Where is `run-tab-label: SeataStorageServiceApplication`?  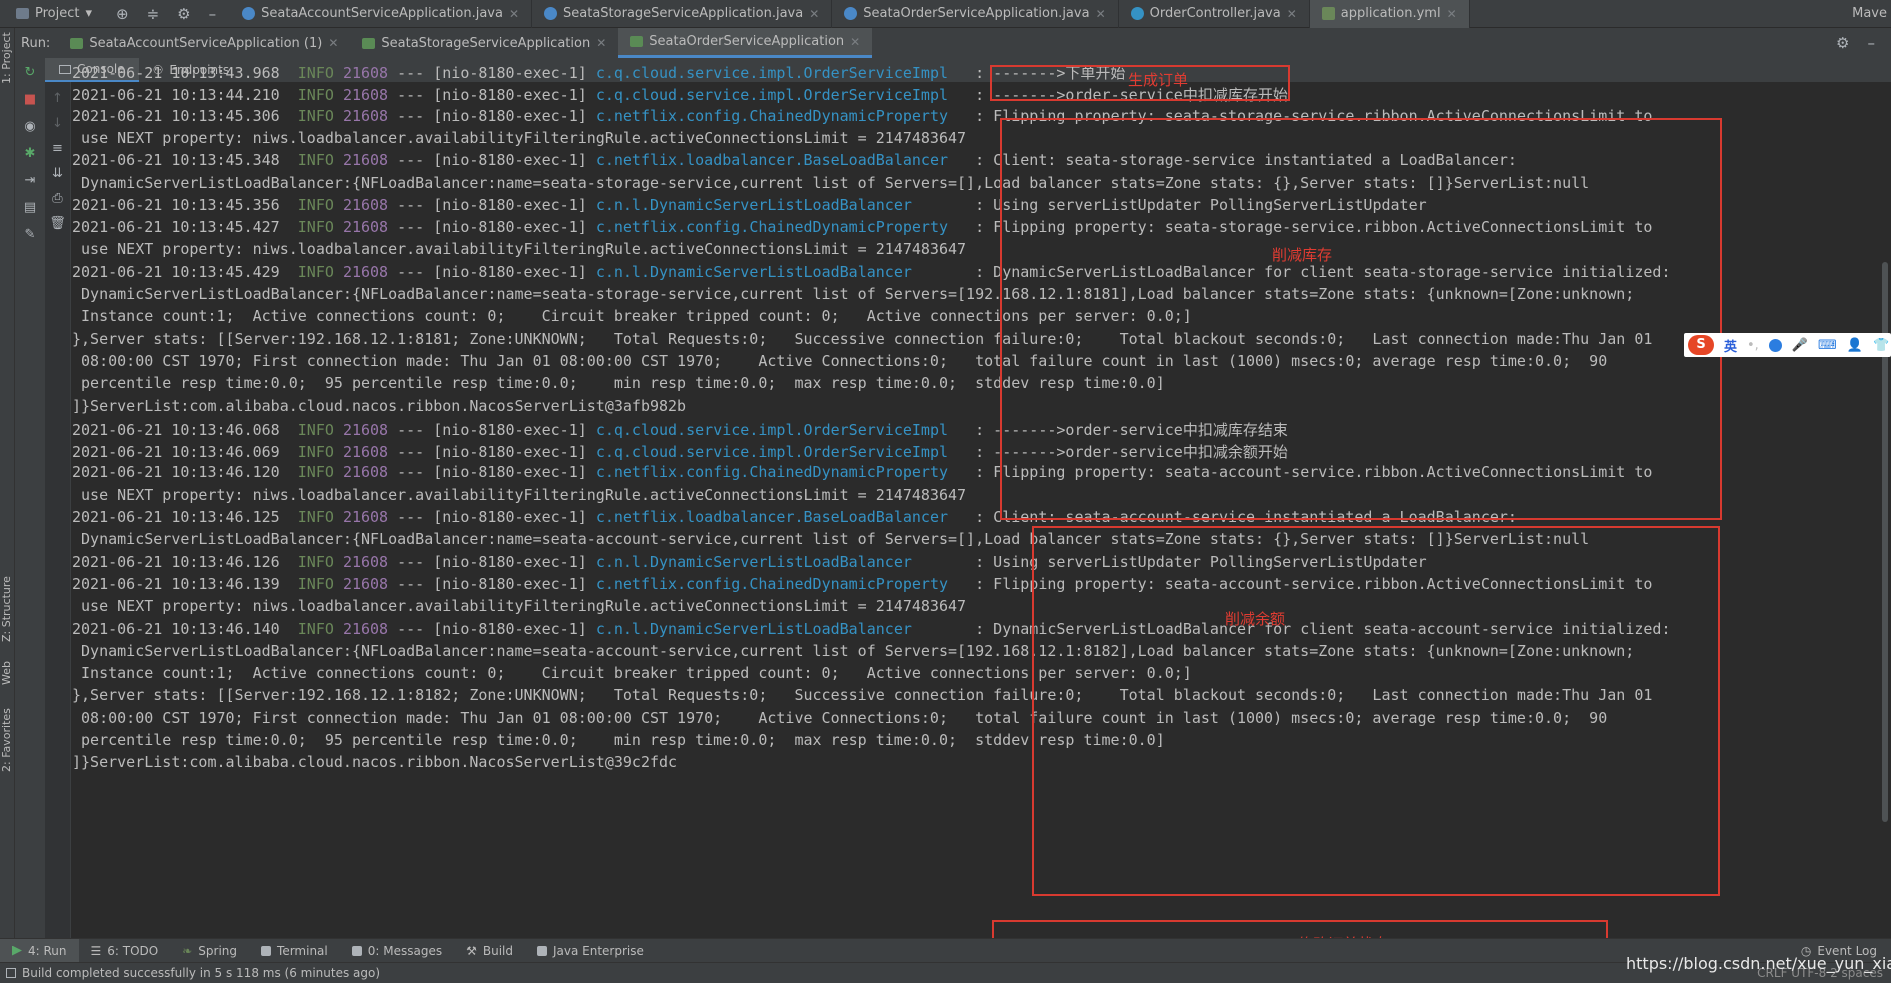 run-tab-label: SeataStorageServiceApplication is located at coordinates (486, 43).